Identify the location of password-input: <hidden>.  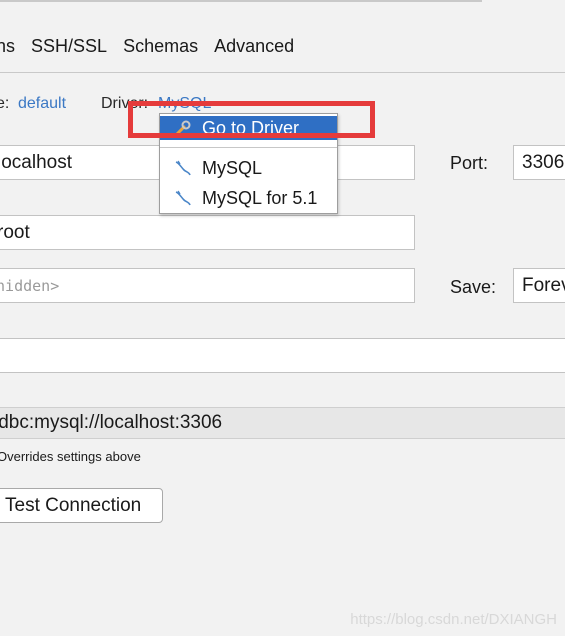
(207, 285).